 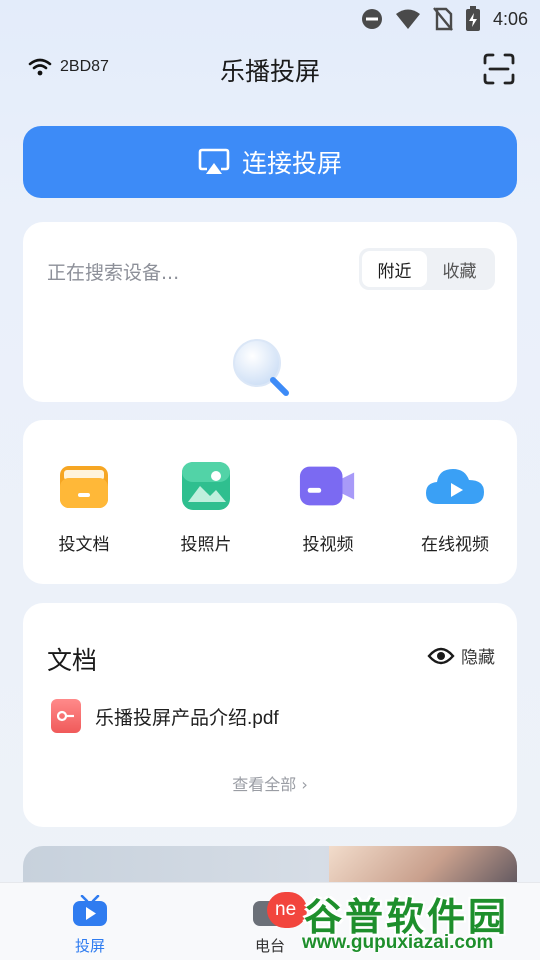 I want to click on tab-nearby: 附近, so click(x=394, y=269).